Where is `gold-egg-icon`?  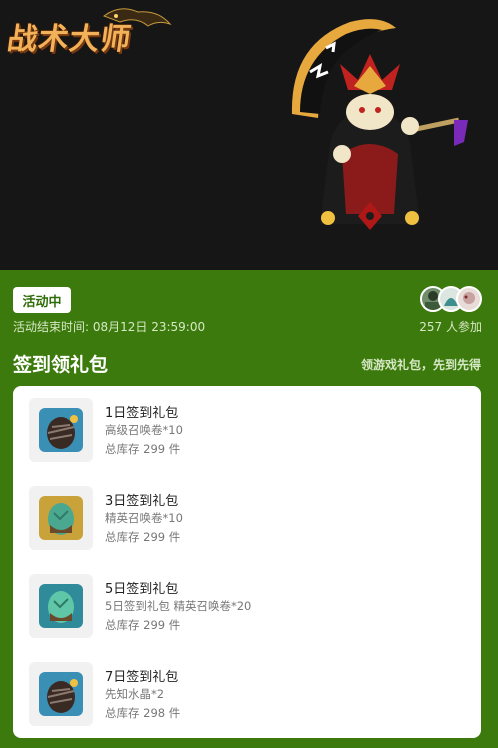
gold-egg-icon is located at coordinates (61, 518).